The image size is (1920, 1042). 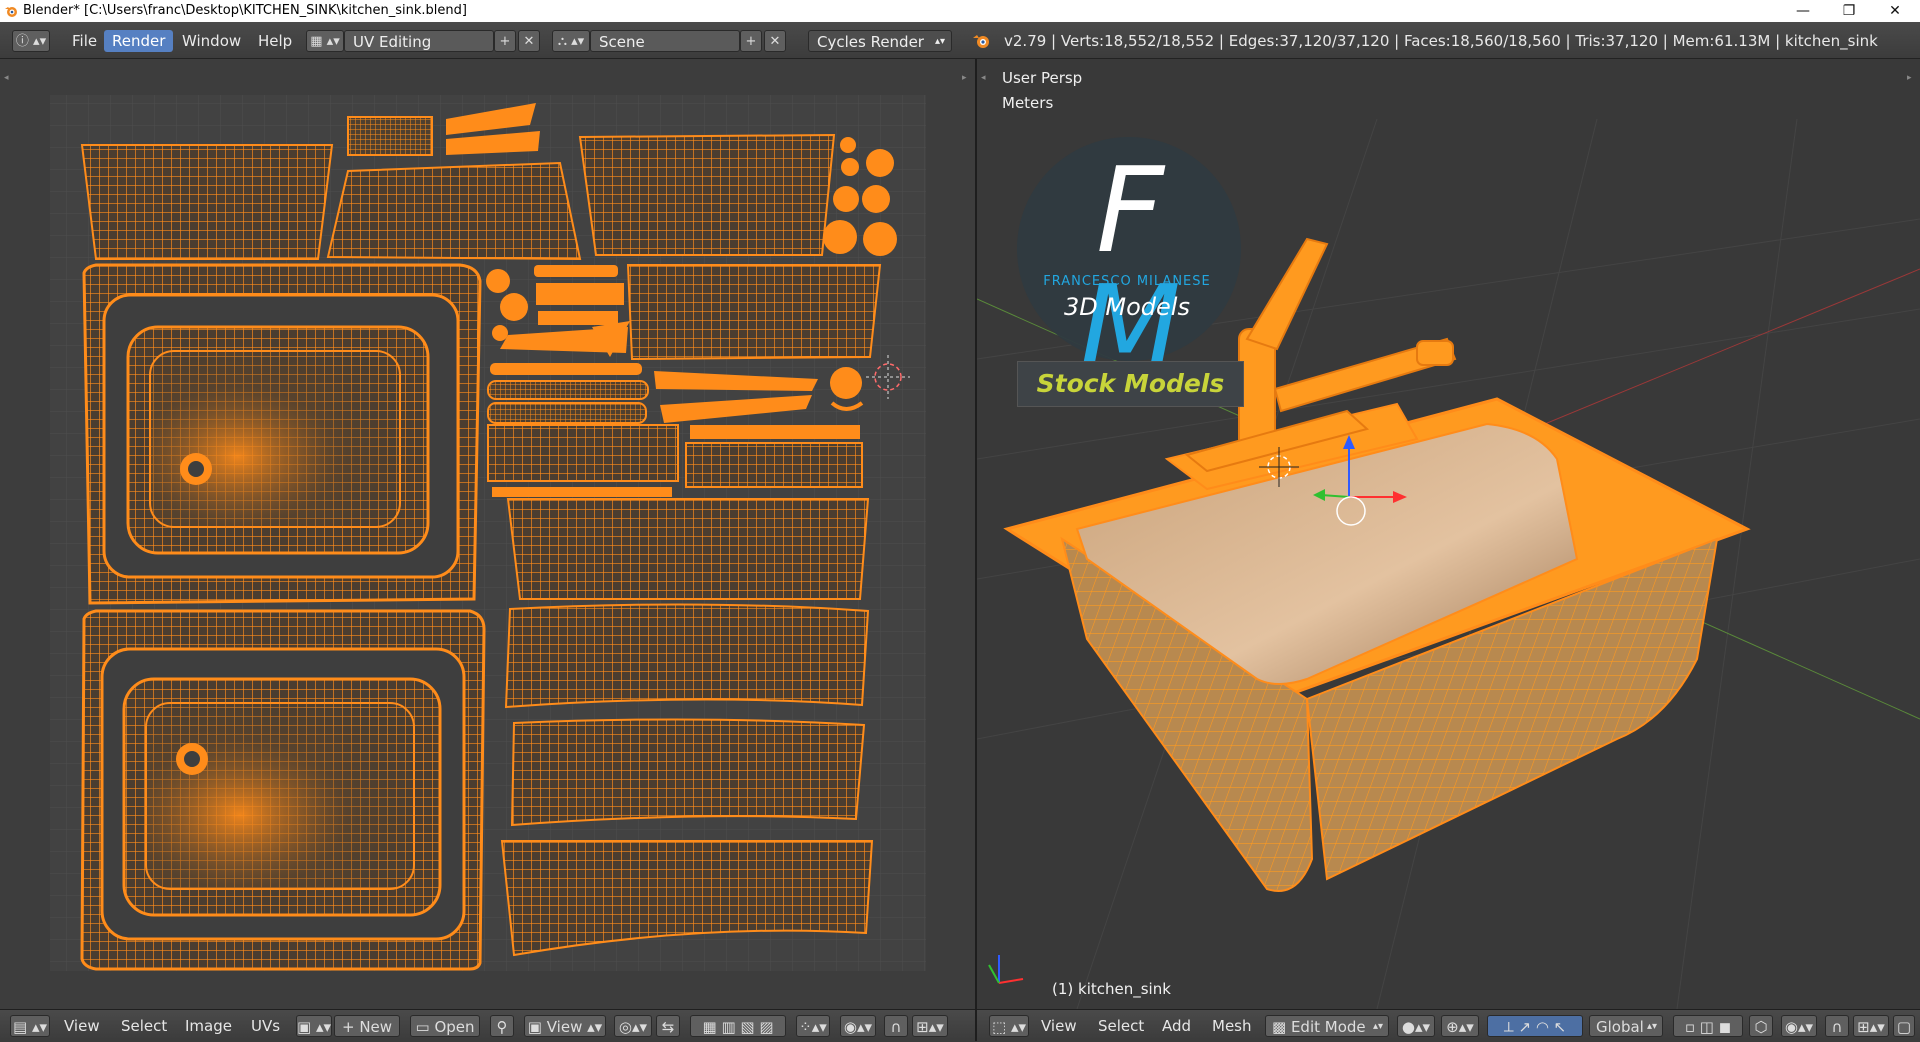 What do you see at coordinates (505, 41) in the screenshot?
I see `add-screen-icon: +` at bounding box center [505, 41].